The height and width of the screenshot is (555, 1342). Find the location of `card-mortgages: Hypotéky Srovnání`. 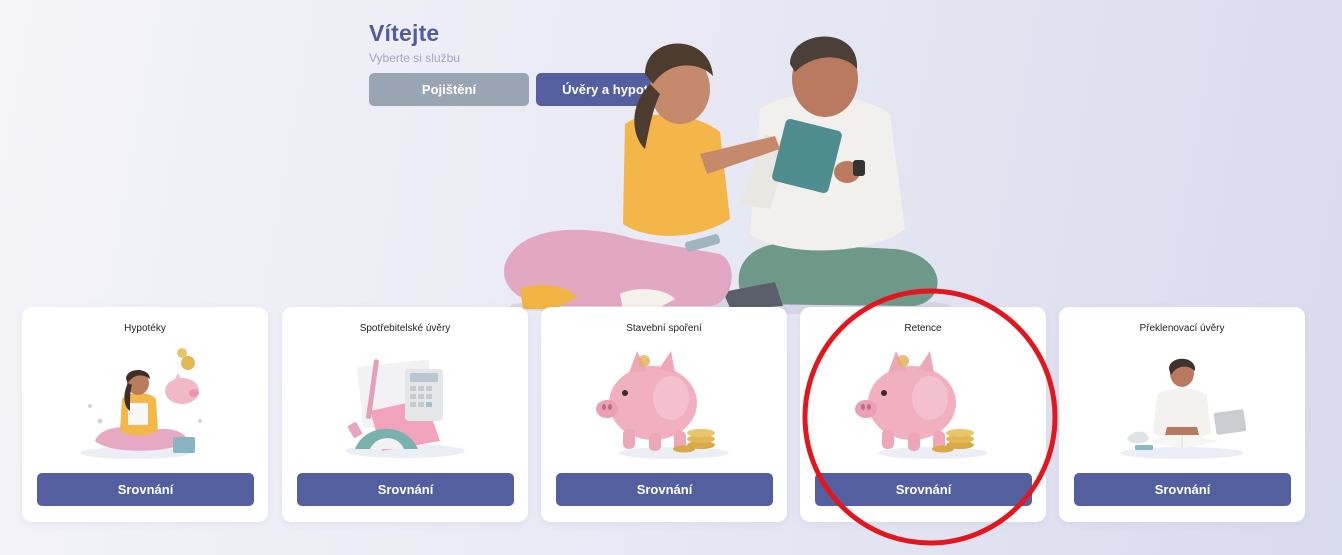

card-mortgages: Hypotéky Srovnání is located at coordinates (145, 414).